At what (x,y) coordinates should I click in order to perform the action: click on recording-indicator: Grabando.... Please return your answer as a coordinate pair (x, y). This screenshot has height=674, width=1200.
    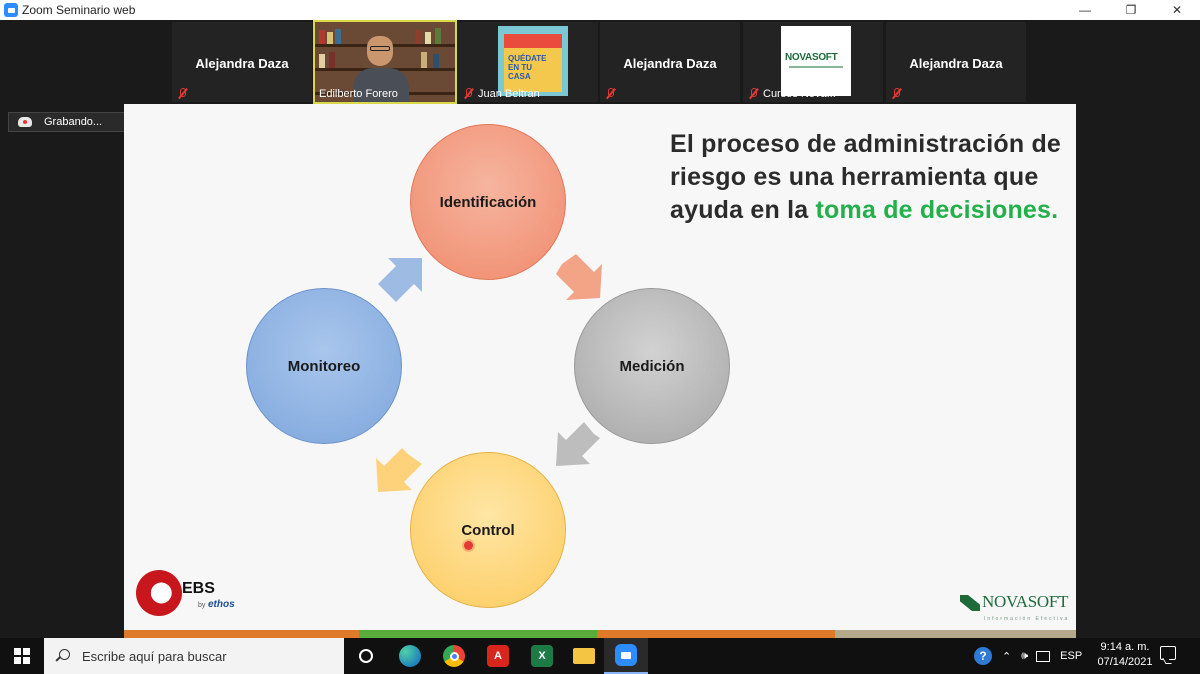
    Looking at the image, I should click on (67, 122).